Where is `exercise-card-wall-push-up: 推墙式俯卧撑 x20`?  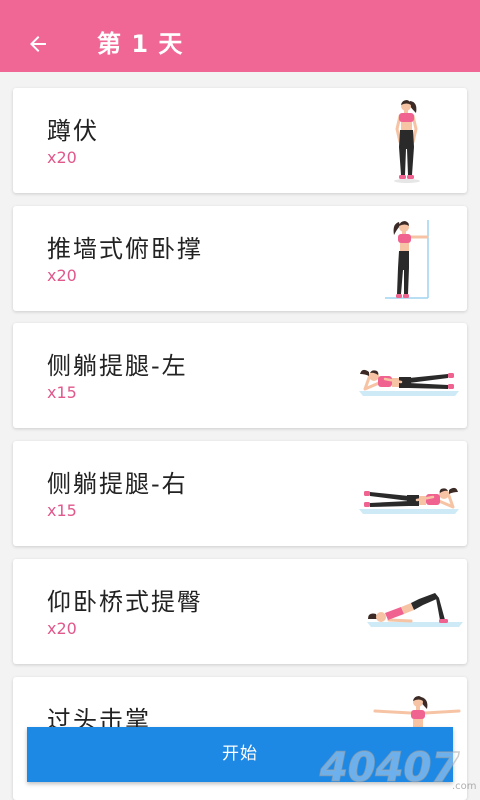
exercise-card-wall-push-up: 推墙式俯卧撑 x20 is located at coordinates (240, 258).